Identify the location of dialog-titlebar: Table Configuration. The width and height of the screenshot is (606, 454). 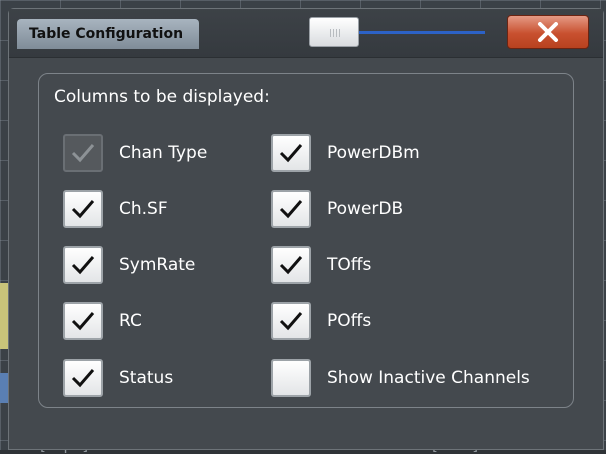
(306, 33).